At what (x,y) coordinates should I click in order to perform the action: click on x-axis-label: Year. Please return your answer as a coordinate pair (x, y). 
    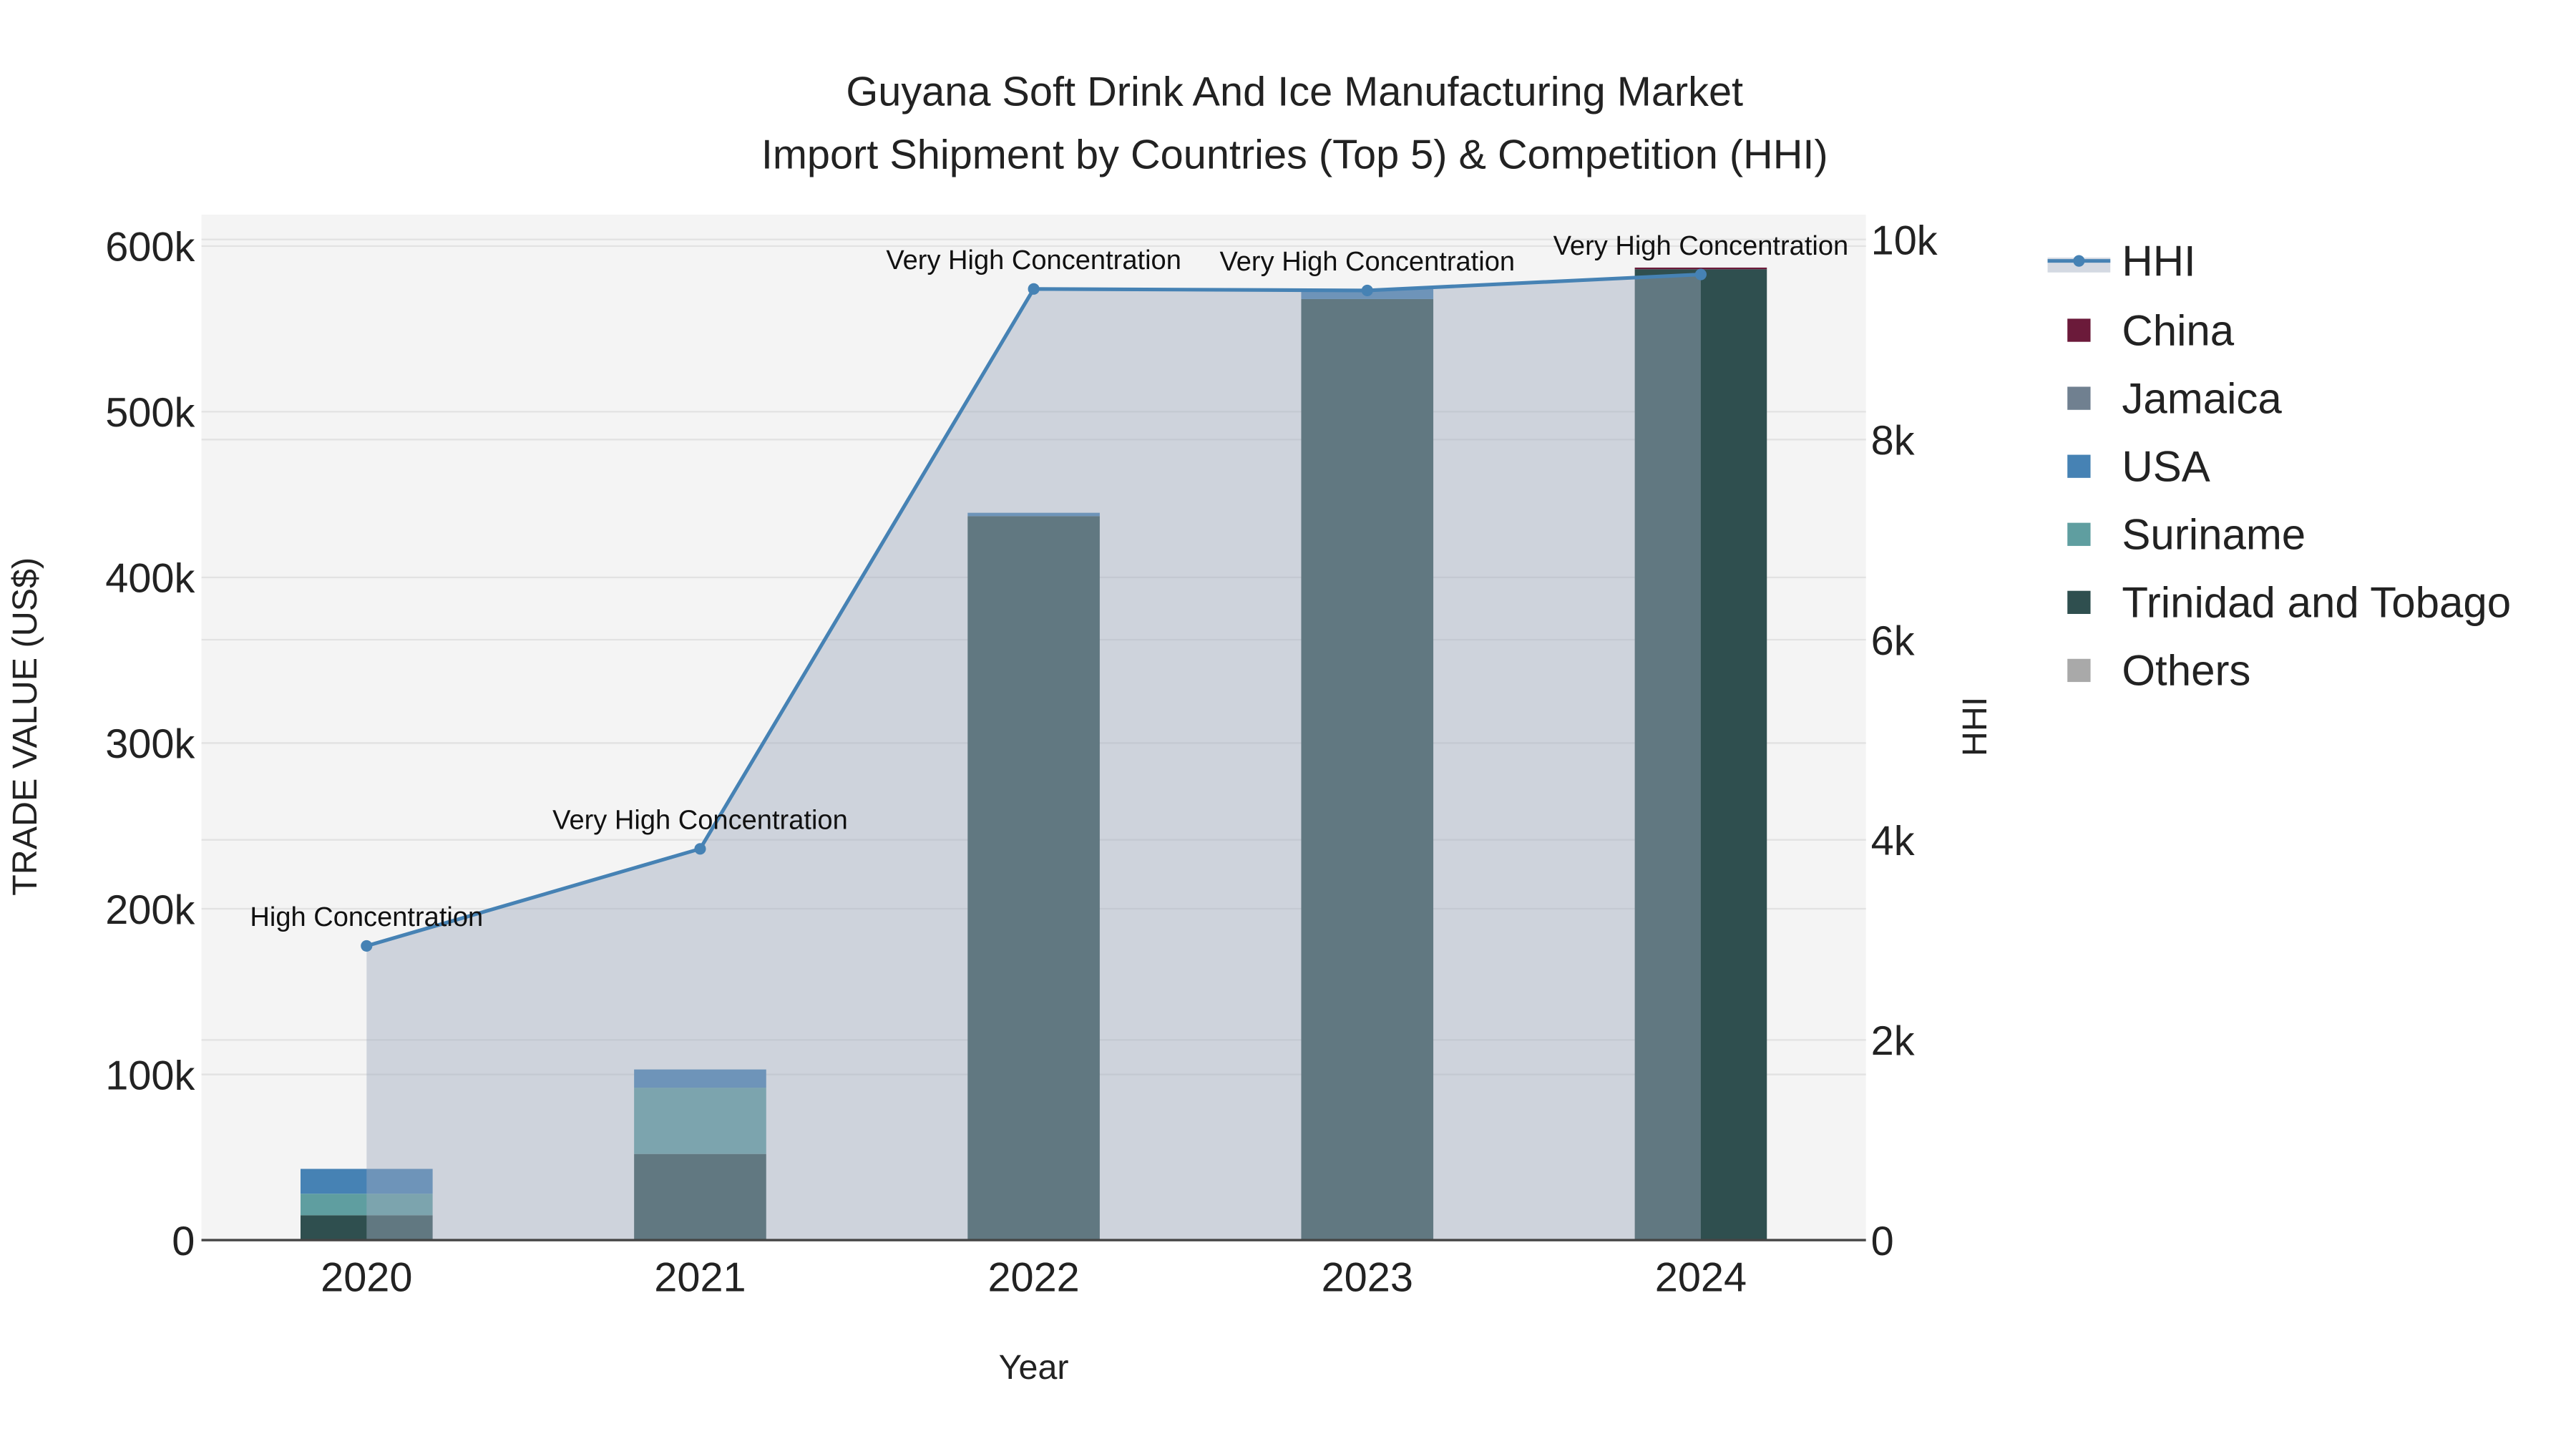
    Looking at the image, I should click on (1034, 1367).